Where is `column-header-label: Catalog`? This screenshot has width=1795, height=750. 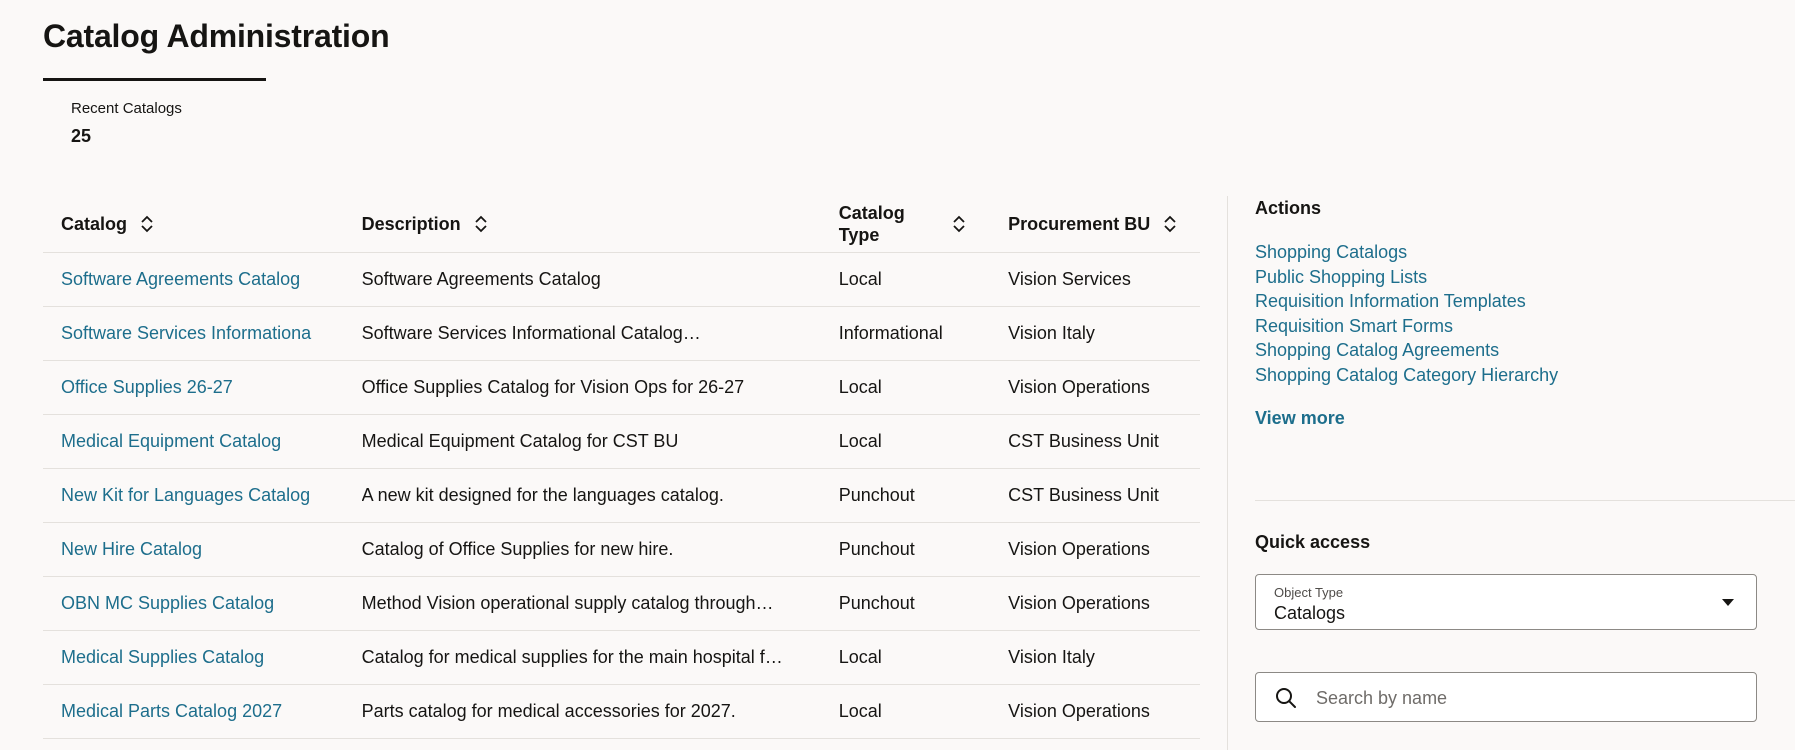 column-header-label: Catalog is located at coordinates (94, 223).